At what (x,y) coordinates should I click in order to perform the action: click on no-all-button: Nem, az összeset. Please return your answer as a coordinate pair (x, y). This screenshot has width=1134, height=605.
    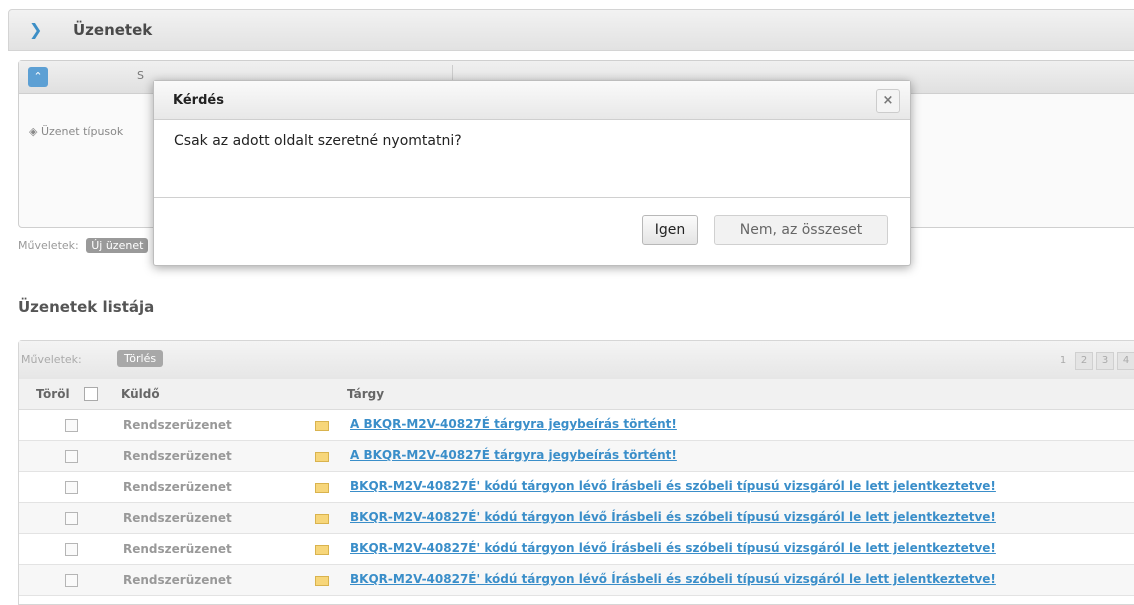
    Looking at the image, I should click on (801, 230).